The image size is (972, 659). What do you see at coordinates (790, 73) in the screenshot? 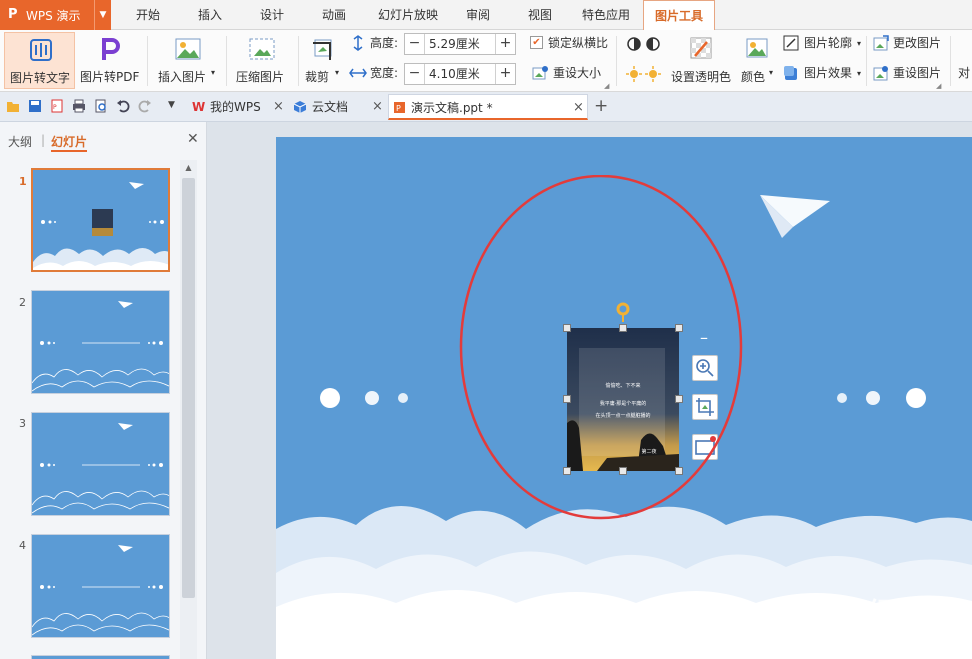
I see `picture-effect-icon` at bounding box center [790, 73].